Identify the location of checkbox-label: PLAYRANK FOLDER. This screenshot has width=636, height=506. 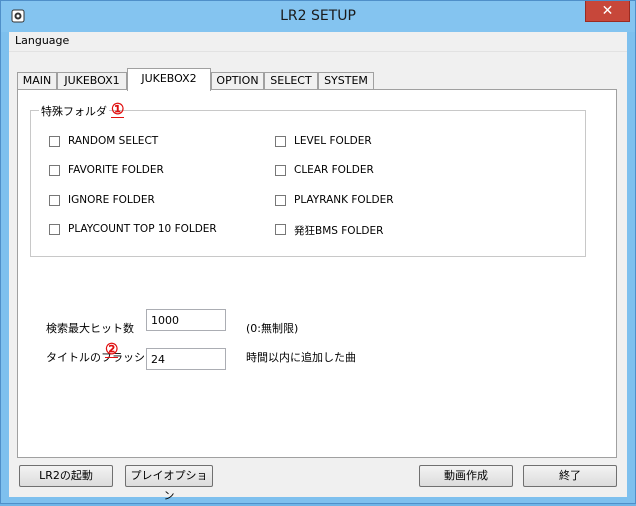
(344, 200).